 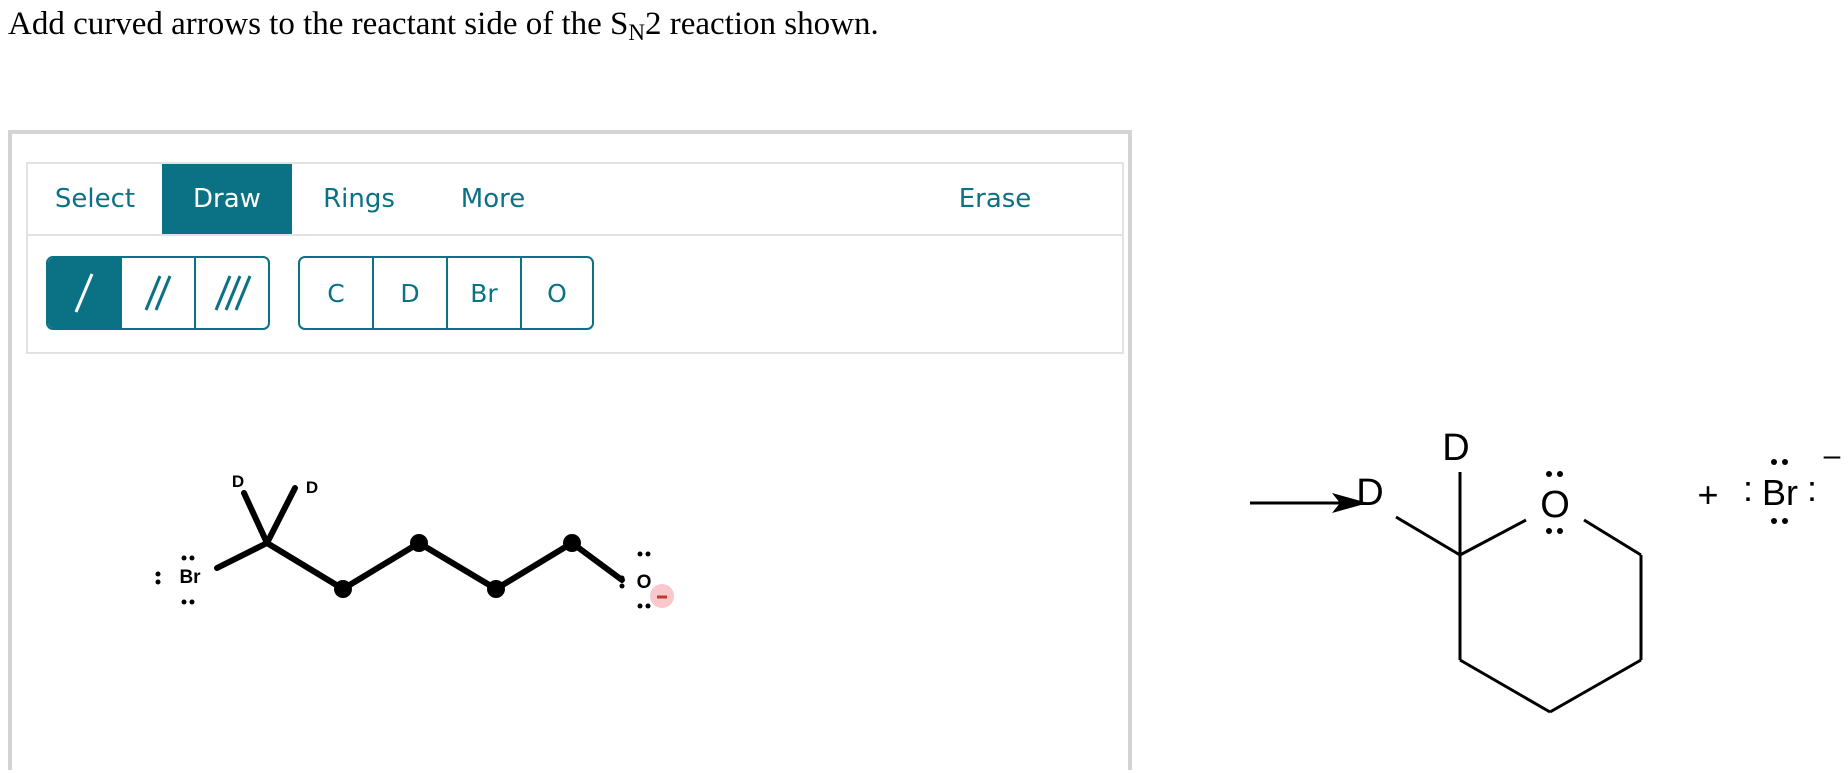 What do you see at coordinates (644, 582) in the screenshot?
I see `reactant-atom-o: O` at bounding box center [644, 582].